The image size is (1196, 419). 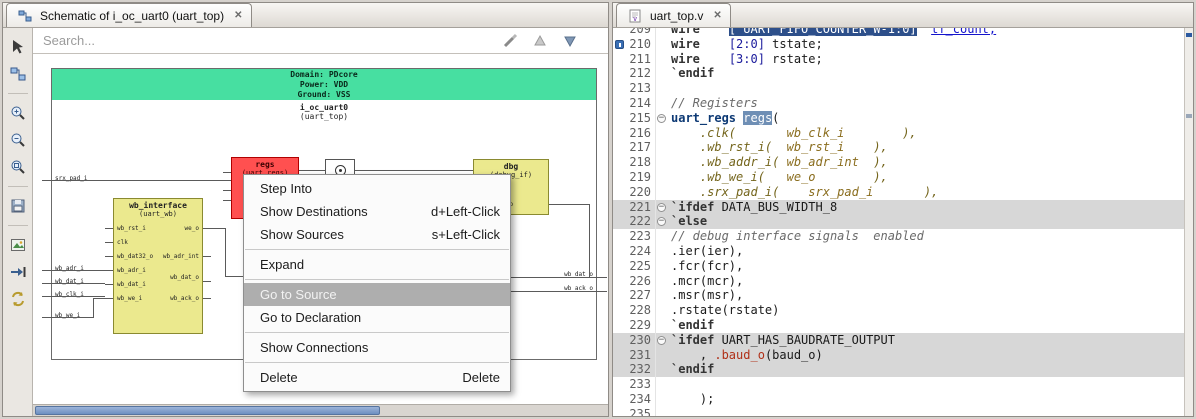 What do you see at coordinates (903, 340) in the screenshot?
I see `code-line-230: 230− `ifdef UART_HAS_BAUDRATE_OUTPUT` at bounding box center [903, 340].